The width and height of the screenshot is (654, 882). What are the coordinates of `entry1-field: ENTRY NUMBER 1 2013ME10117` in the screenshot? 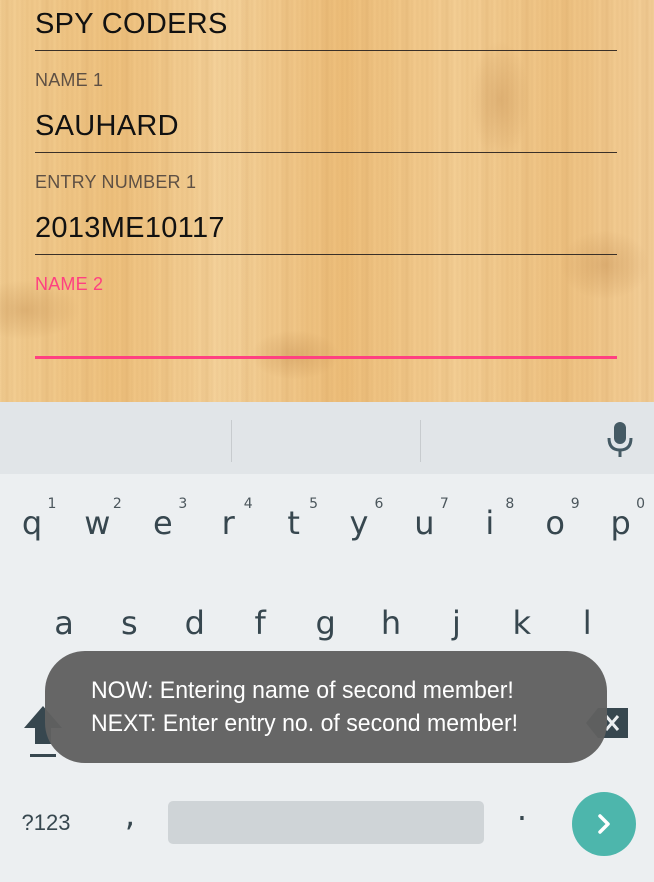 It's located at (326, 212).